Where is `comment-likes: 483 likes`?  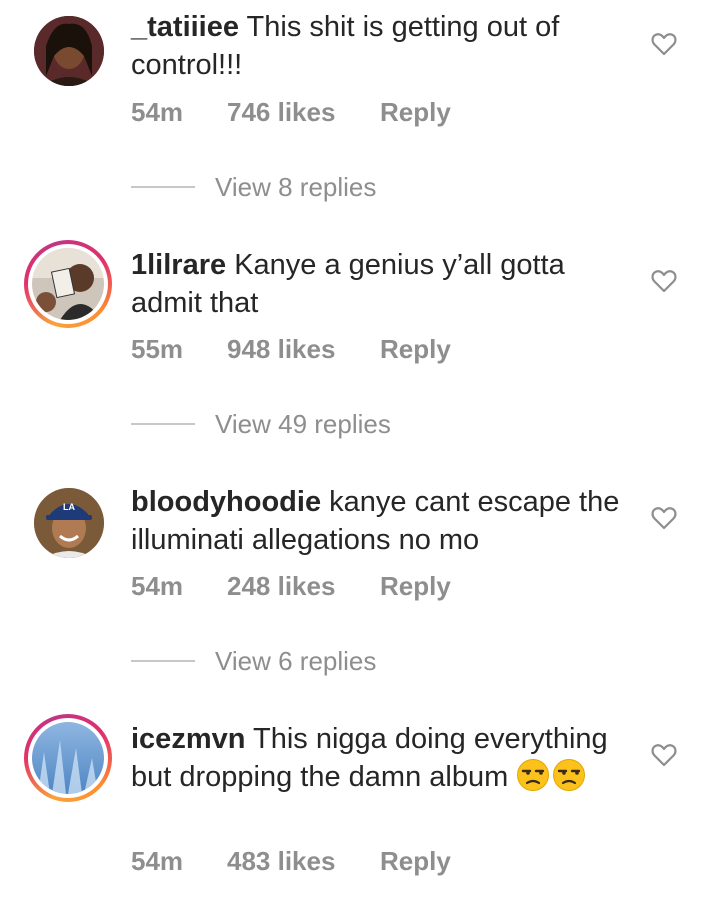 comment-likes: 483 likes is located at coordinates (303, 861).